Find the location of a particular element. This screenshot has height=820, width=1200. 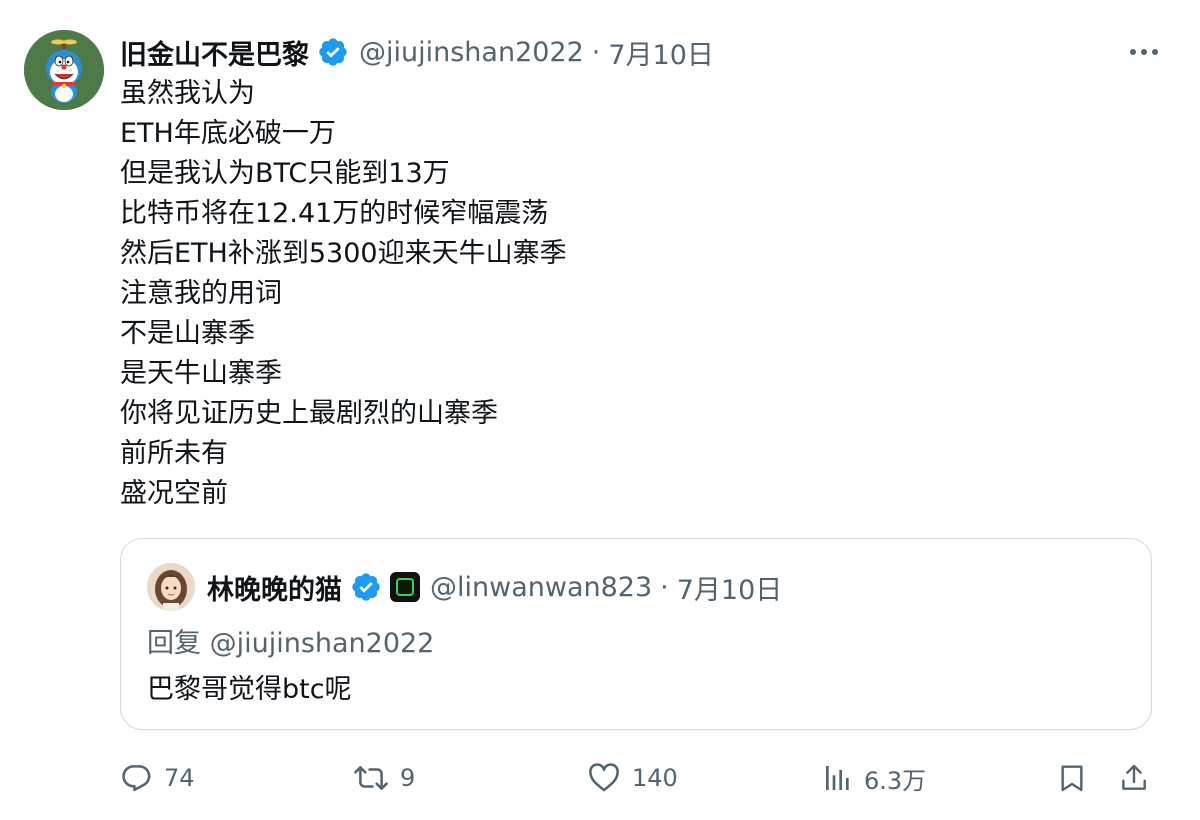

tweet-action-bar: 74 9 140 6.3万 is located at coordinates (640, 778).